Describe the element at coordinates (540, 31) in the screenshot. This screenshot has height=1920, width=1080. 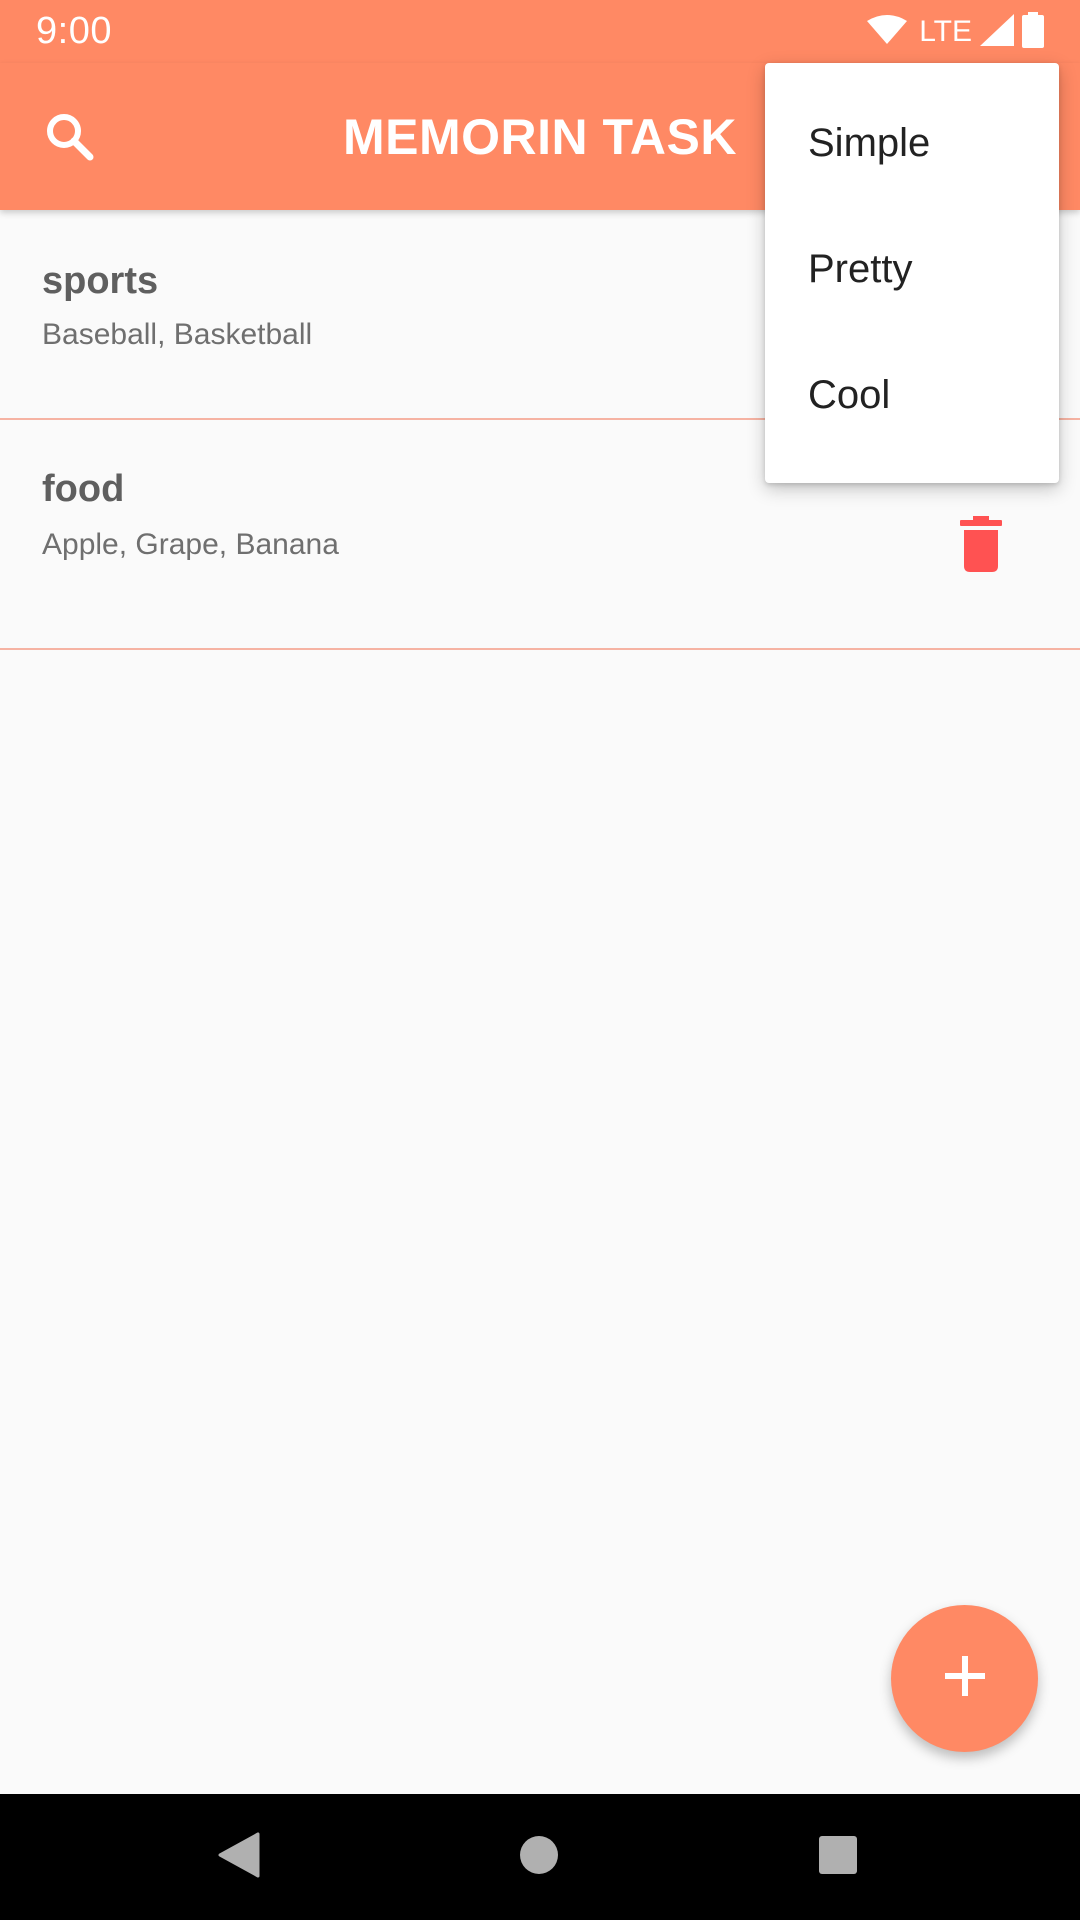
I see `status-bar: 9:00 LTE` at that location.